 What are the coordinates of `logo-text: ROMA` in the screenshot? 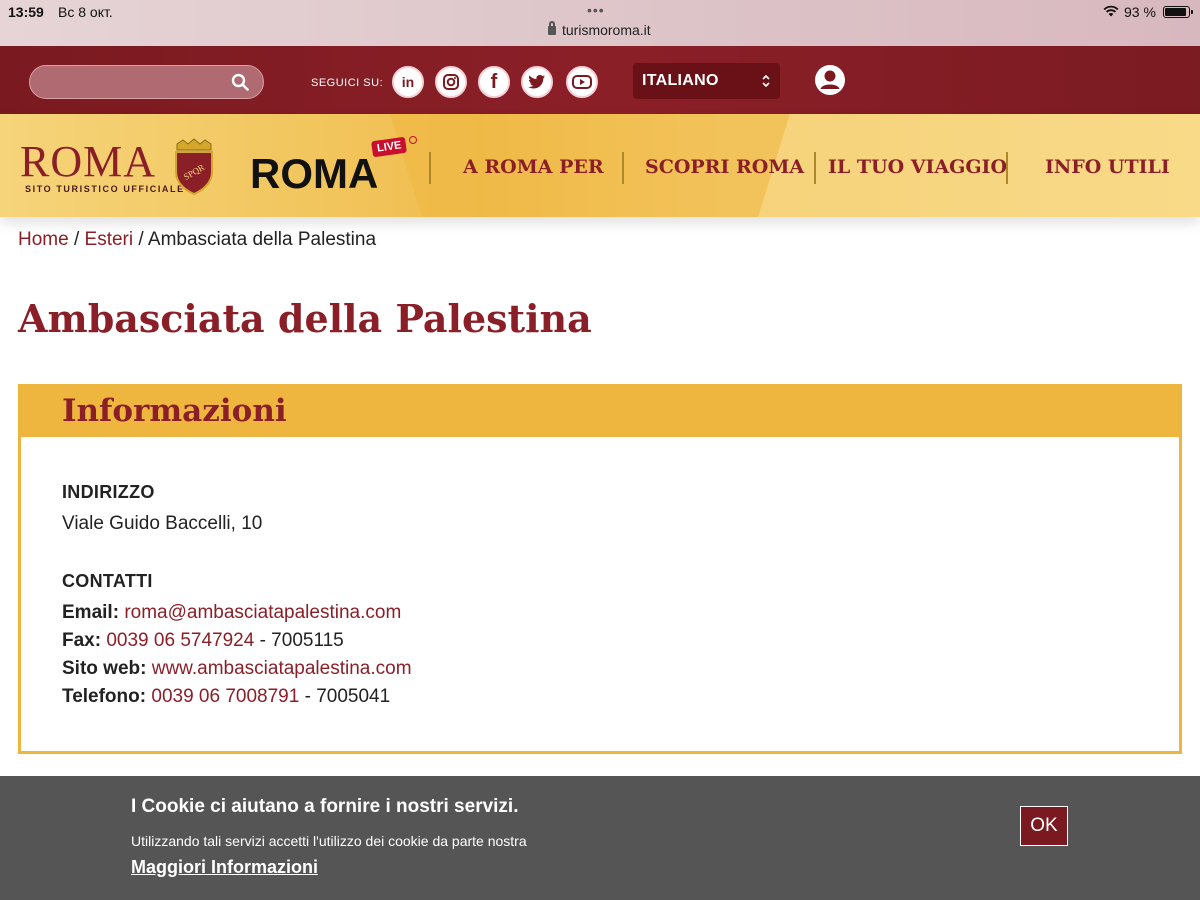 It's located at (88, 161).